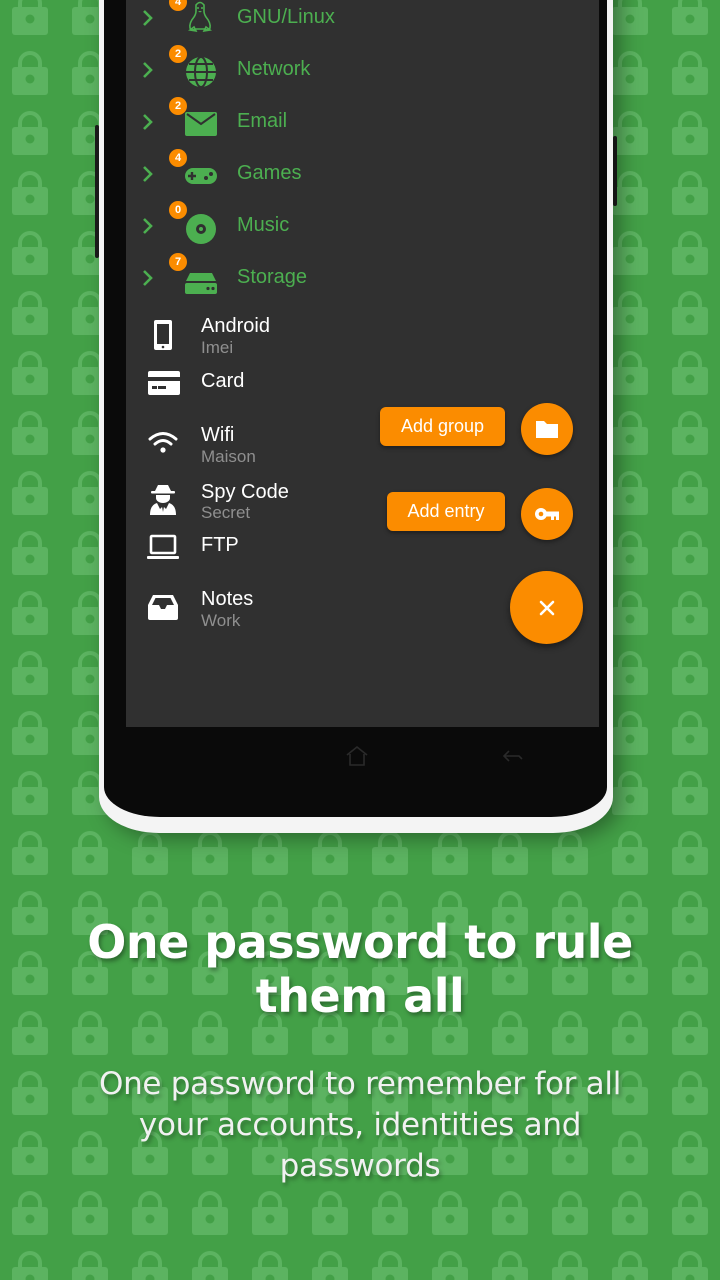 The width and height of the screenshot is (720, 1280). What do you see at coordinates (163, 500) in the screenshot?
I see `spy-icon` at bounding box center [163, 500].